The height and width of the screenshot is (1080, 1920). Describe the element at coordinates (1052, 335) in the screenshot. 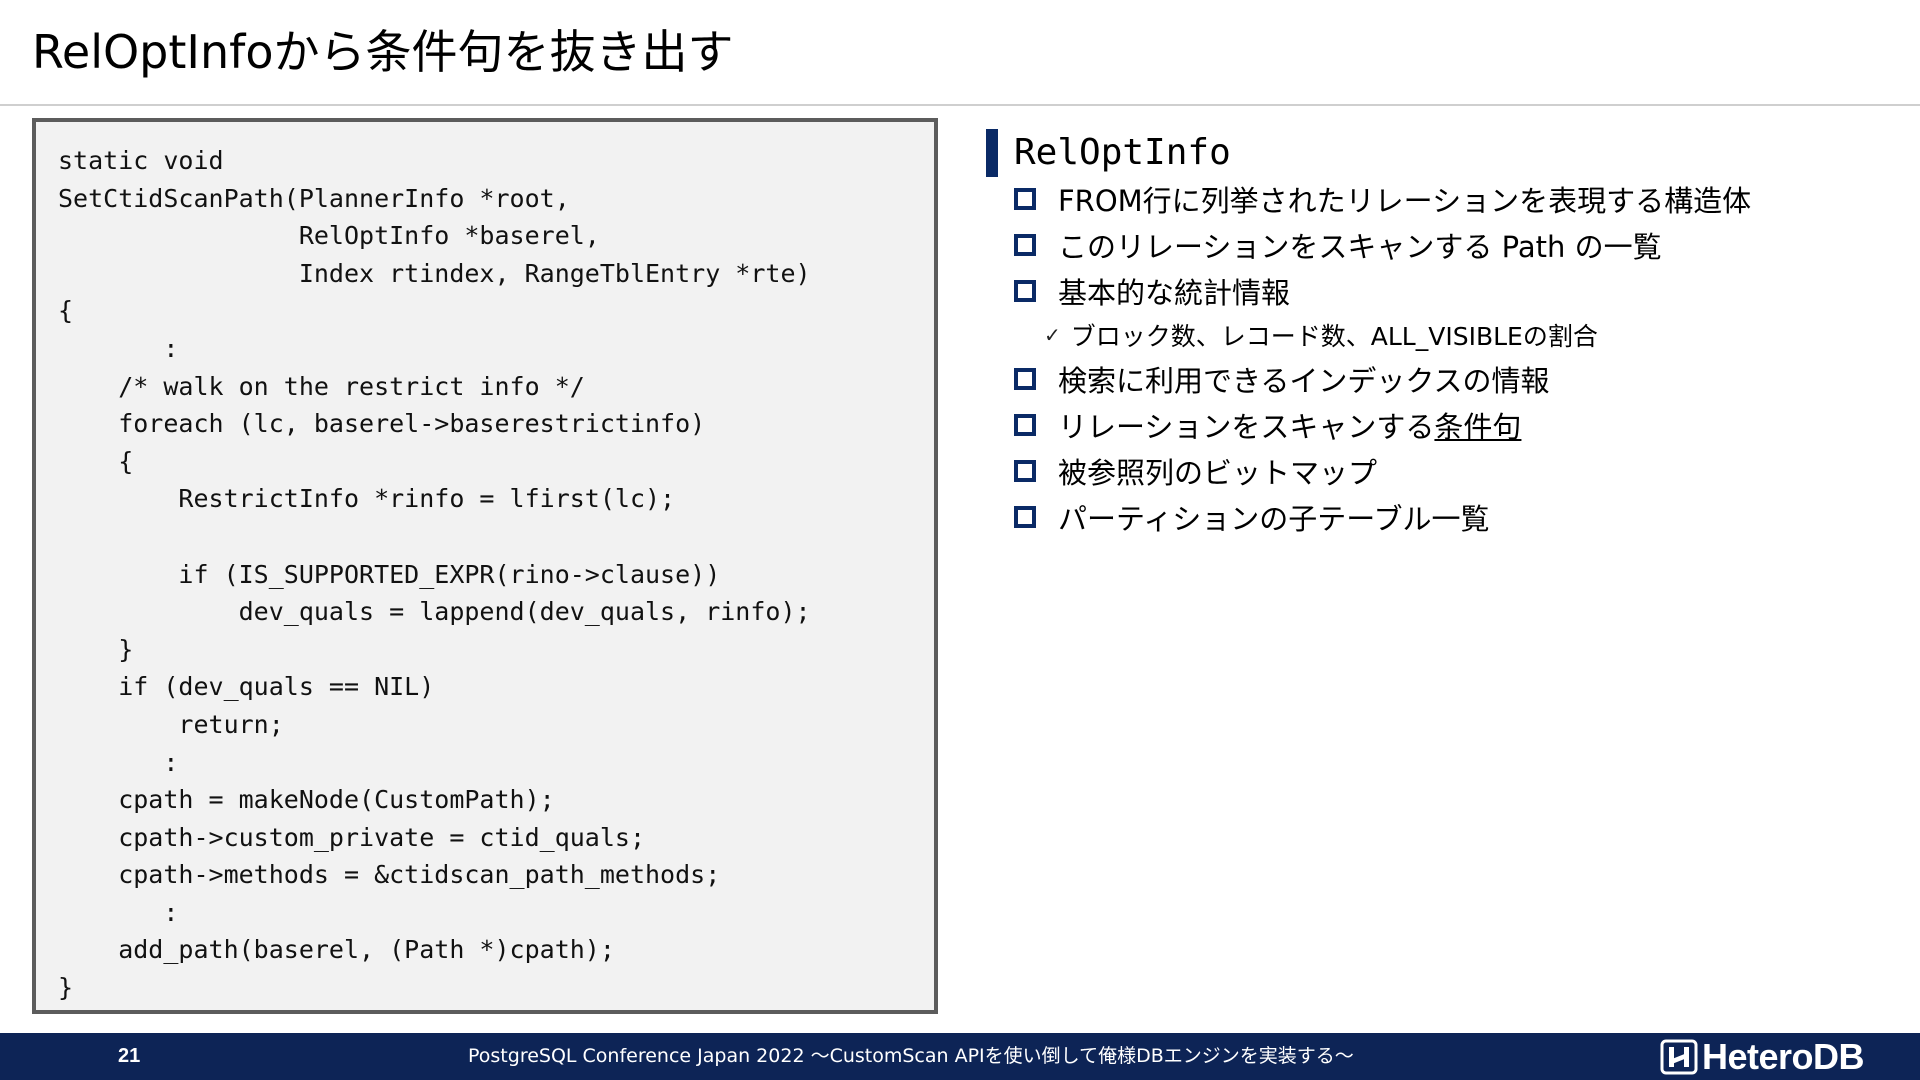

I see `check-icon: ✓` at that location.